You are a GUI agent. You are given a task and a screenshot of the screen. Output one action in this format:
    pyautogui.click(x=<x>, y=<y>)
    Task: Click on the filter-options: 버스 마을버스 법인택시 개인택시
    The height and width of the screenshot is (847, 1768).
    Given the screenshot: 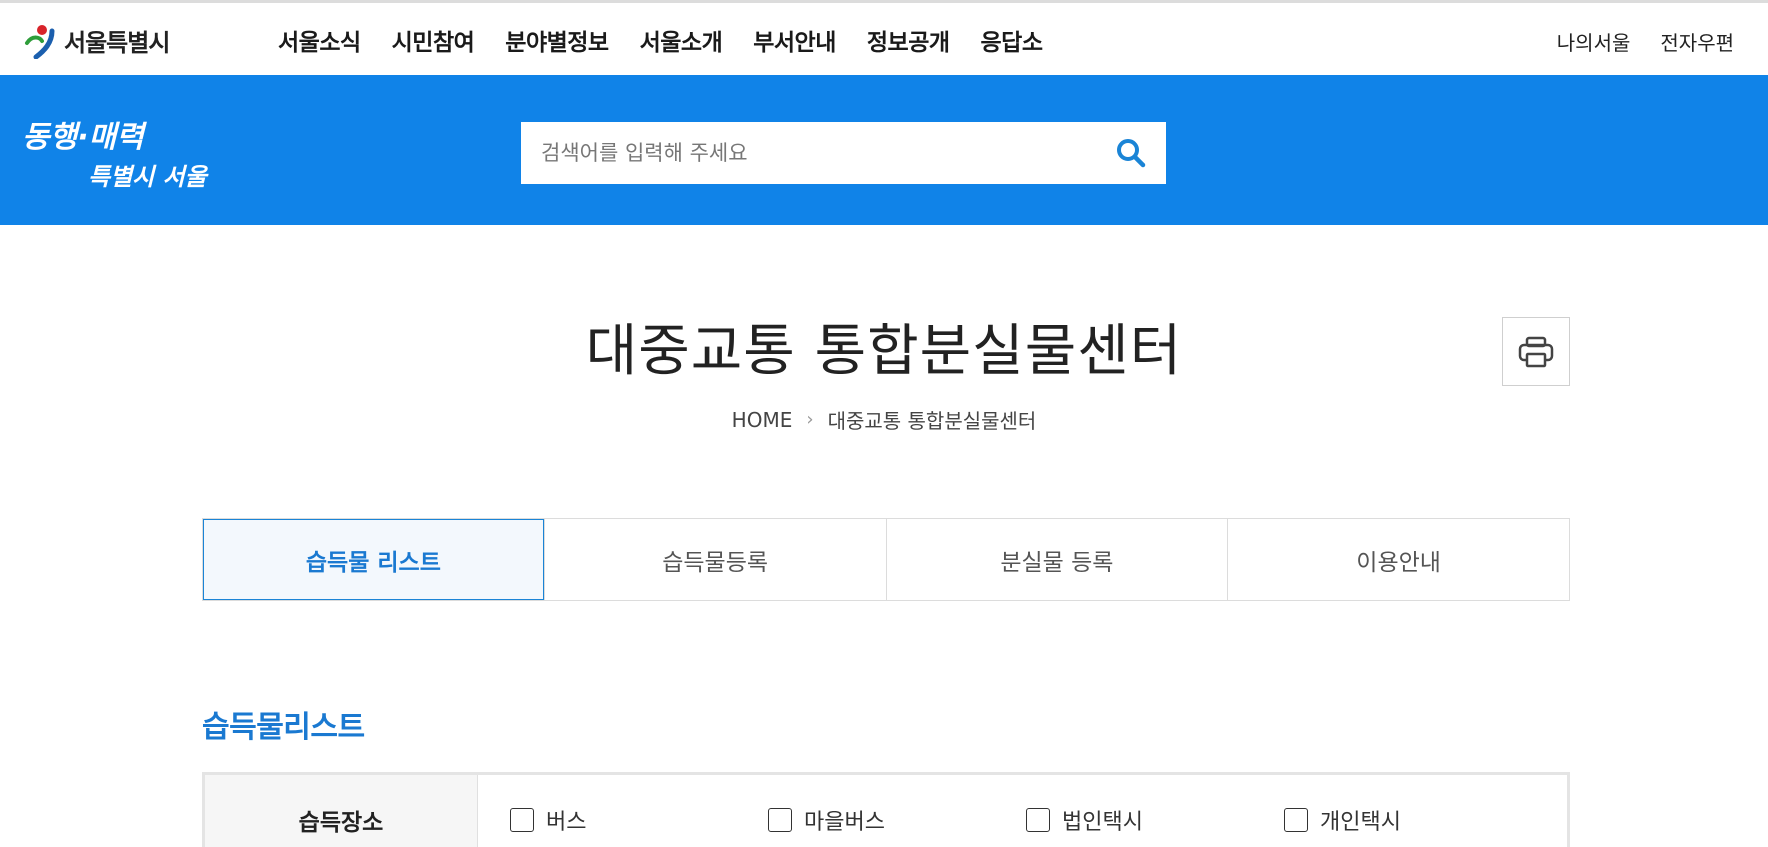 What is the action you would take?
    pyautogui.click(x=1022, y=811)
    